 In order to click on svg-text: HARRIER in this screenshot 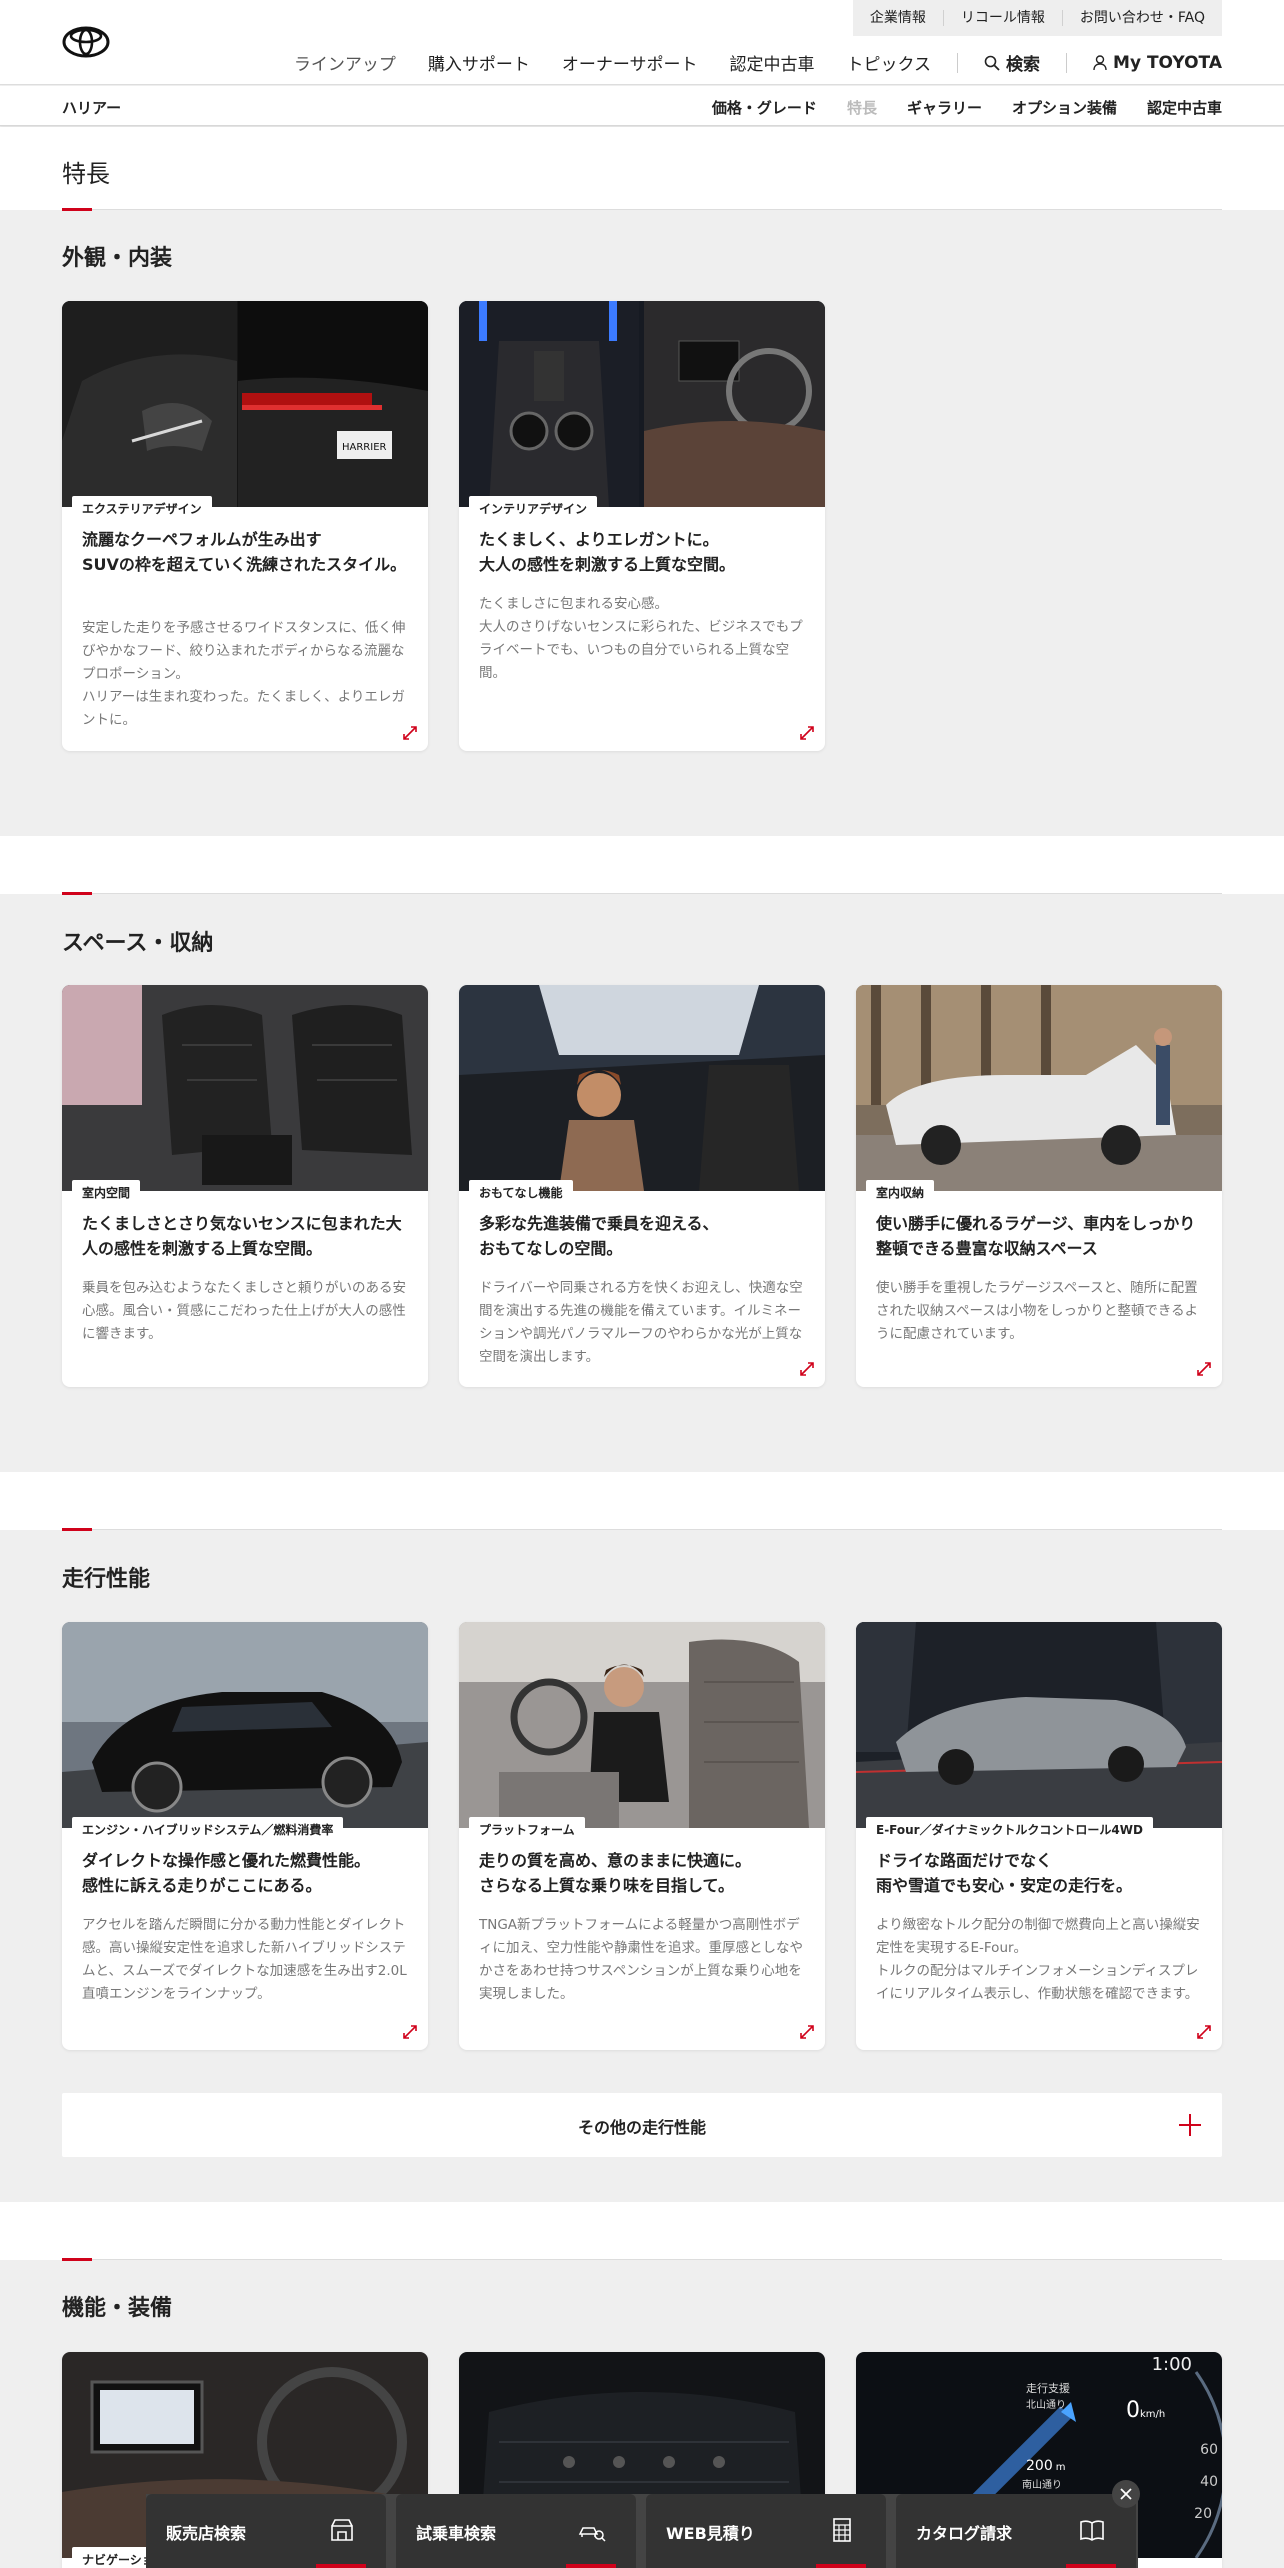, I will do `click(364, 447)`.